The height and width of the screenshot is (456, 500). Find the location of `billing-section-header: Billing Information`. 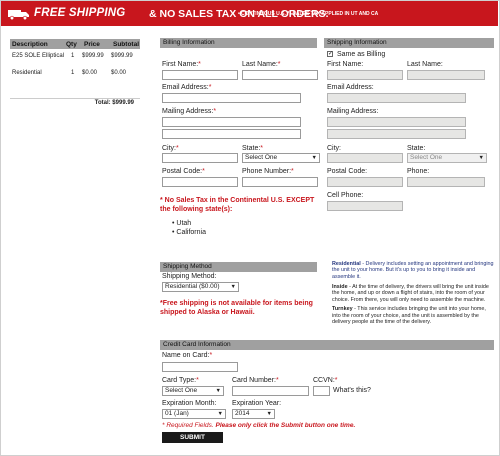

billing-section-header: Billing Information is located at coordinates (238, 43).